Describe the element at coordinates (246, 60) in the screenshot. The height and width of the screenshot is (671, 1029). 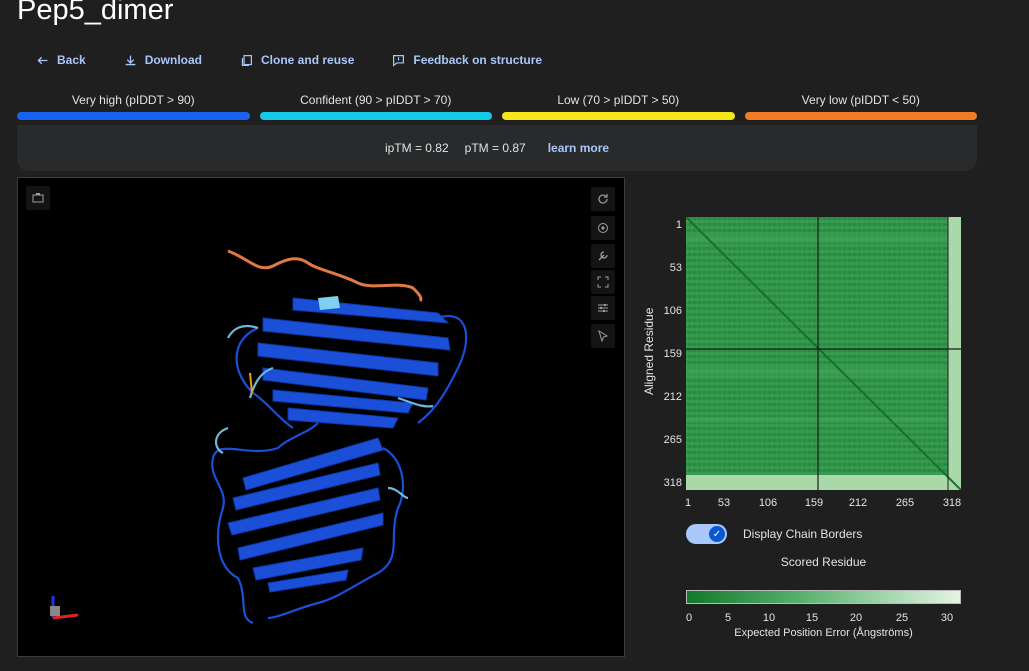
I see `copy-icon` at that location.